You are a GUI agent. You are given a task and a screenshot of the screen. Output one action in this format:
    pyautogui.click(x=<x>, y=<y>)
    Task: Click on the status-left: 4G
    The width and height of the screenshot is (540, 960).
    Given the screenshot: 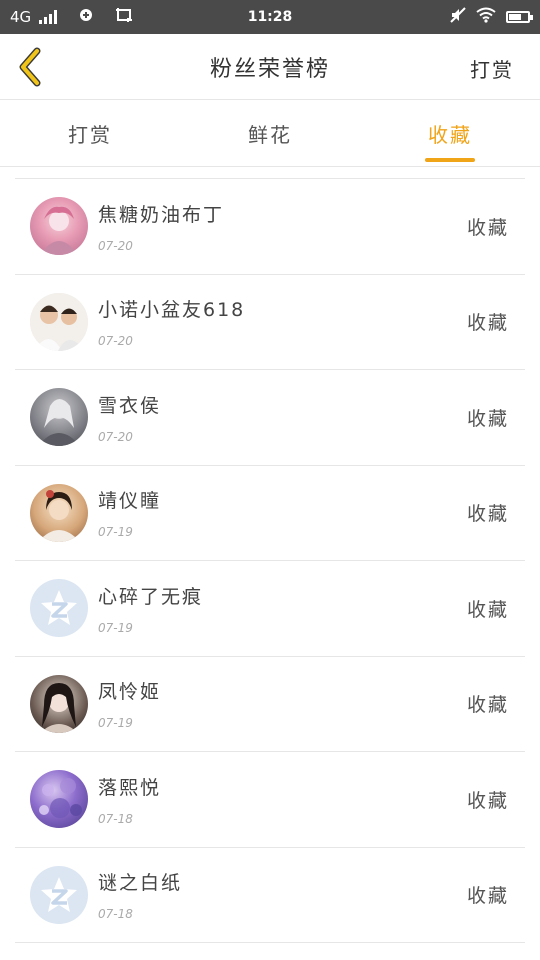 What is the action you would take?
    pyautogui.click(x=230, y=17)
    